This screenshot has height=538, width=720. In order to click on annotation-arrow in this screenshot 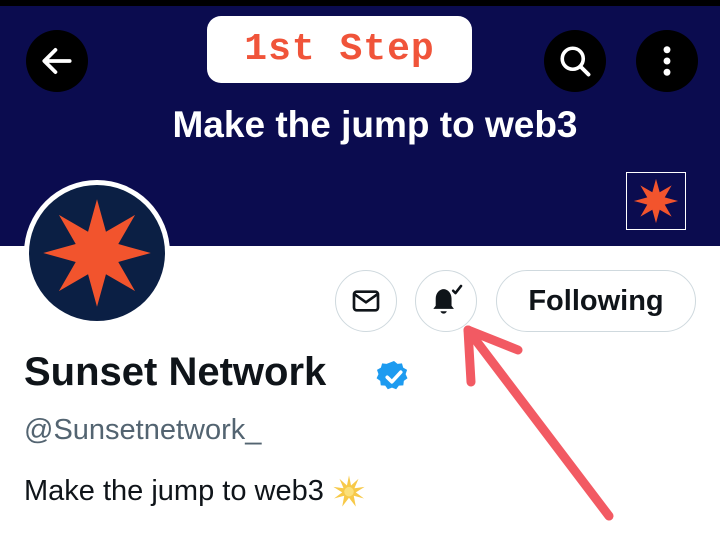, I will do `click(538, 423)`.